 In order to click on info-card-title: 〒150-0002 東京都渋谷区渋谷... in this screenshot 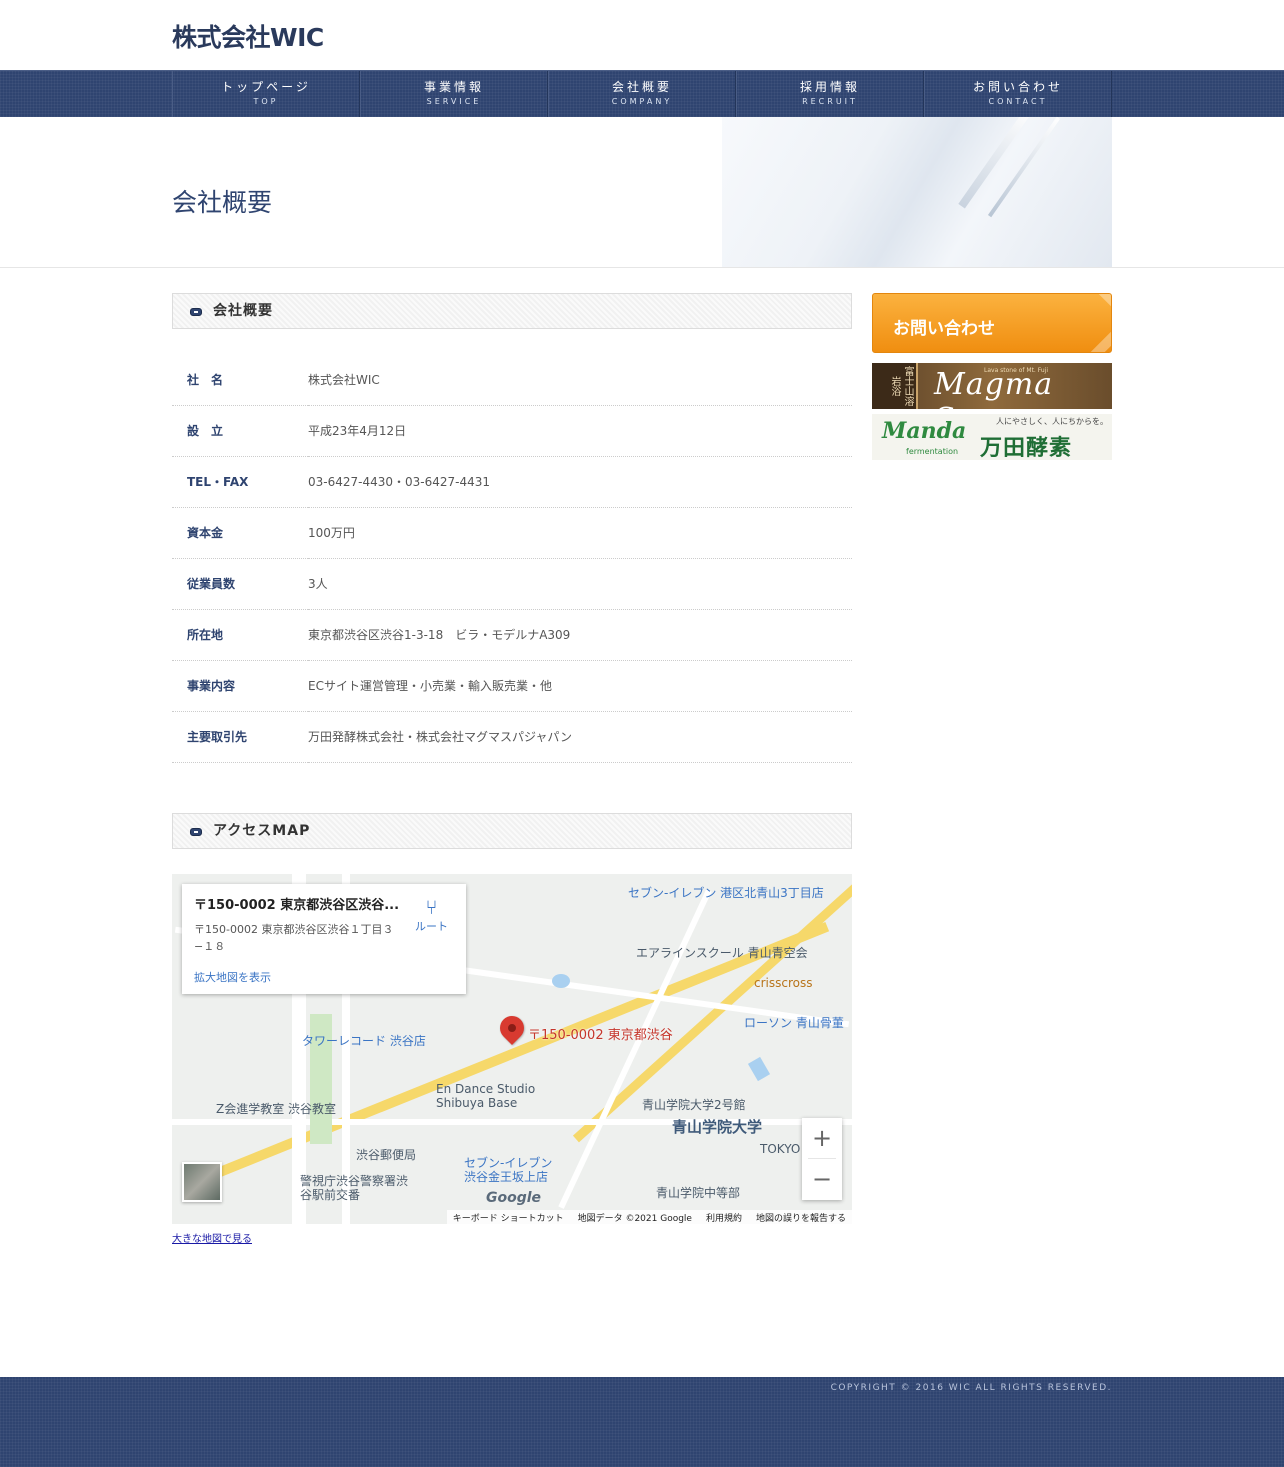, I will do `click(297, 905)`.